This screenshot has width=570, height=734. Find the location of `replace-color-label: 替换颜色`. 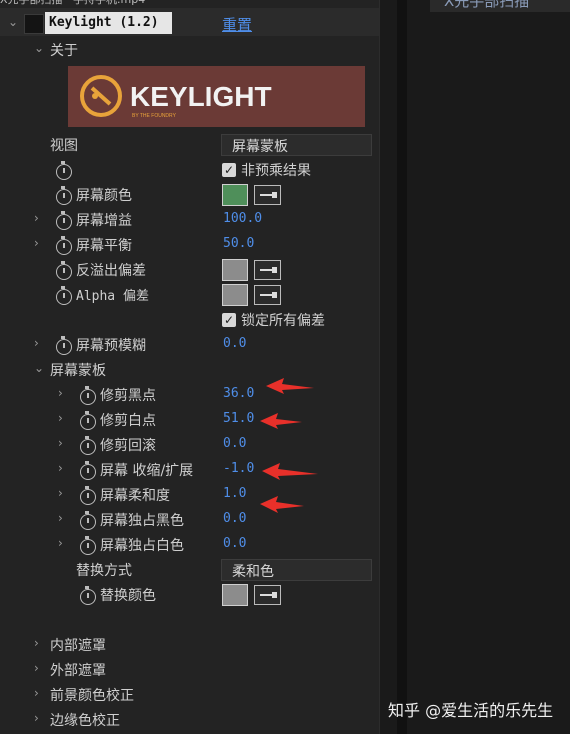

replace-color-label: 替换颜色 is located at coordinates (128, 596).